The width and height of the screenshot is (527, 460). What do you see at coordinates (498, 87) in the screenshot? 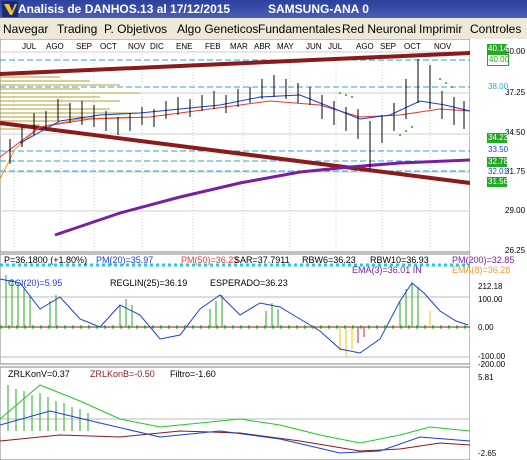
I see `price-badge: 38.00` at bounding box center [498, 87].